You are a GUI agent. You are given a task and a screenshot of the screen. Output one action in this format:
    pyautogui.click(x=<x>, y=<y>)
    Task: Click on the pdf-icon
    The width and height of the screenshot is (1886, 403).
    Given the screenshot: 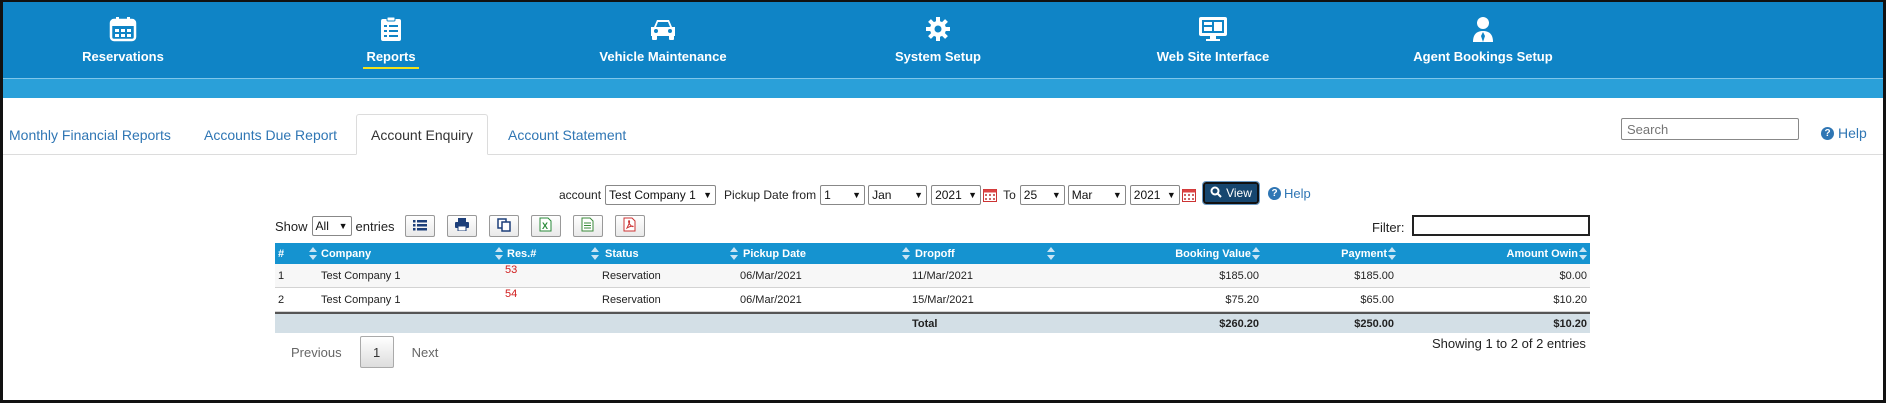 What is the action you would take?
    pyautogui.click(x=629, y=226)
    